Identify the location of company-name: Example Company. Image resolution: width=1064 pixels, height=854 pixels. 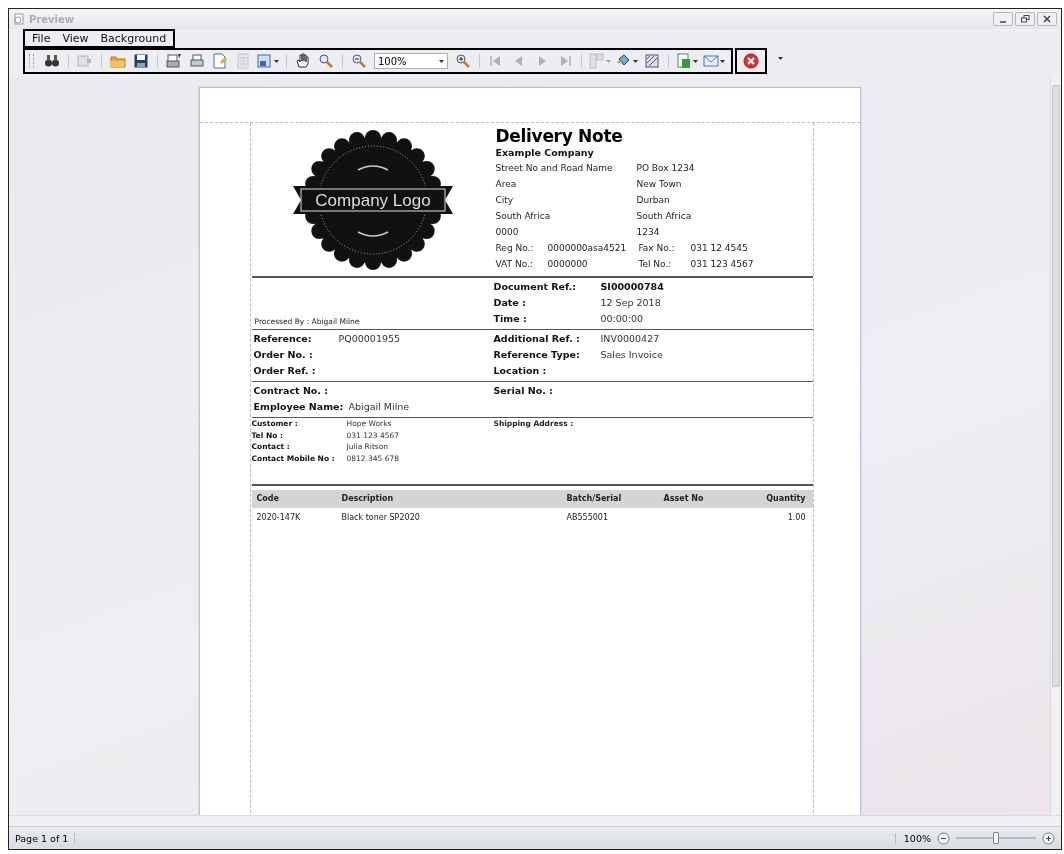
(545, 153).